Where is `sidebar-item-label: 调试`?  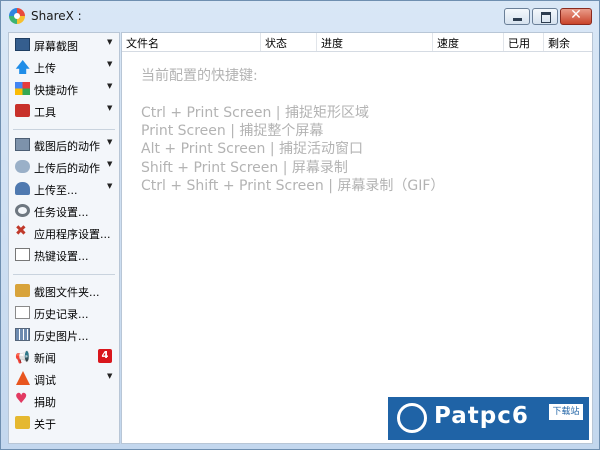
sidebar-item-label: 调试 is located at coordinates (45, 380).